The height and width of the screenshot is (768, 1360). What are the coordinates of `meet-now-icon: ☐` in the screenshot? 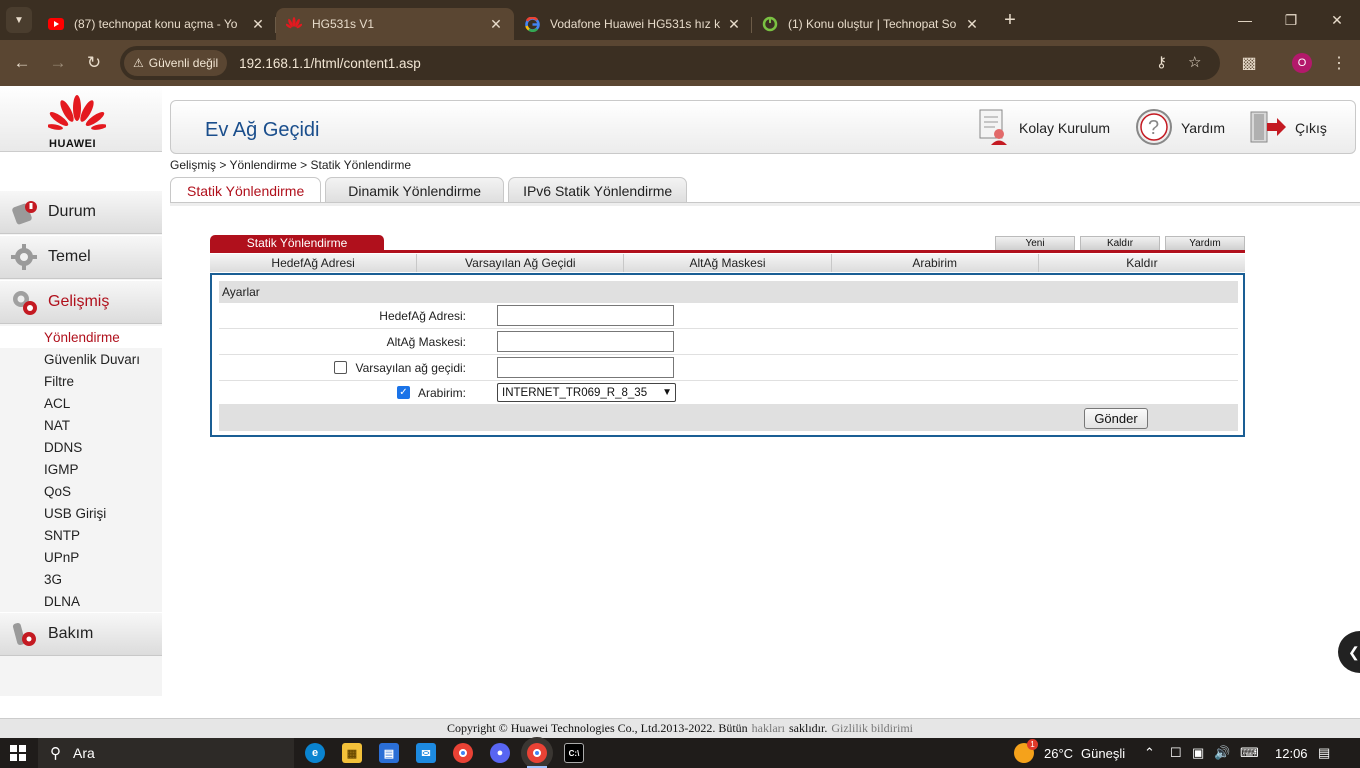 It's located at (1176, 753).